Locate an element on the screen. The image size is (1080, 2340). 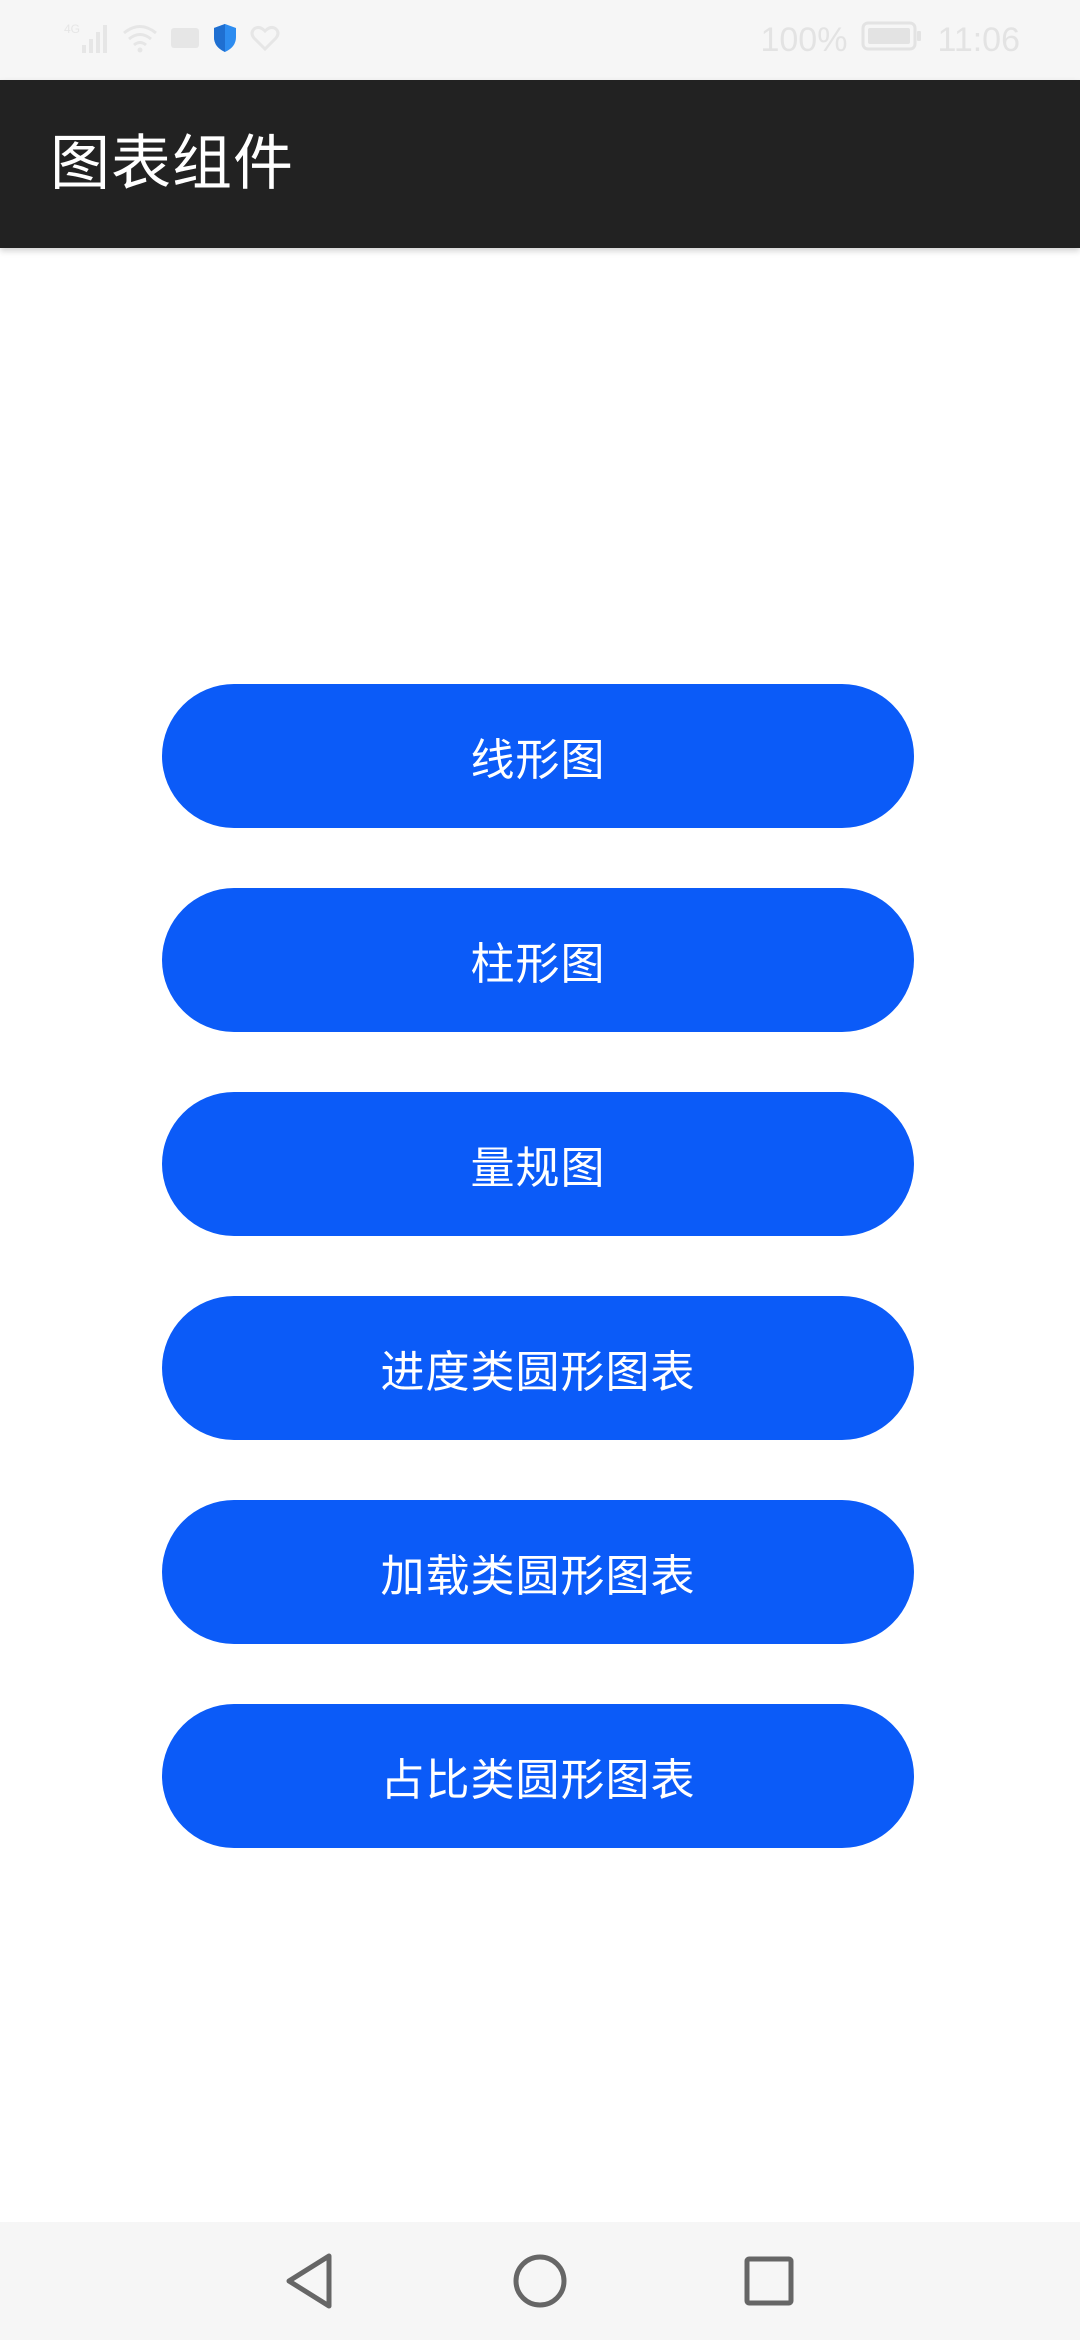
navigation-bar is located at coordinates (540, 2281).